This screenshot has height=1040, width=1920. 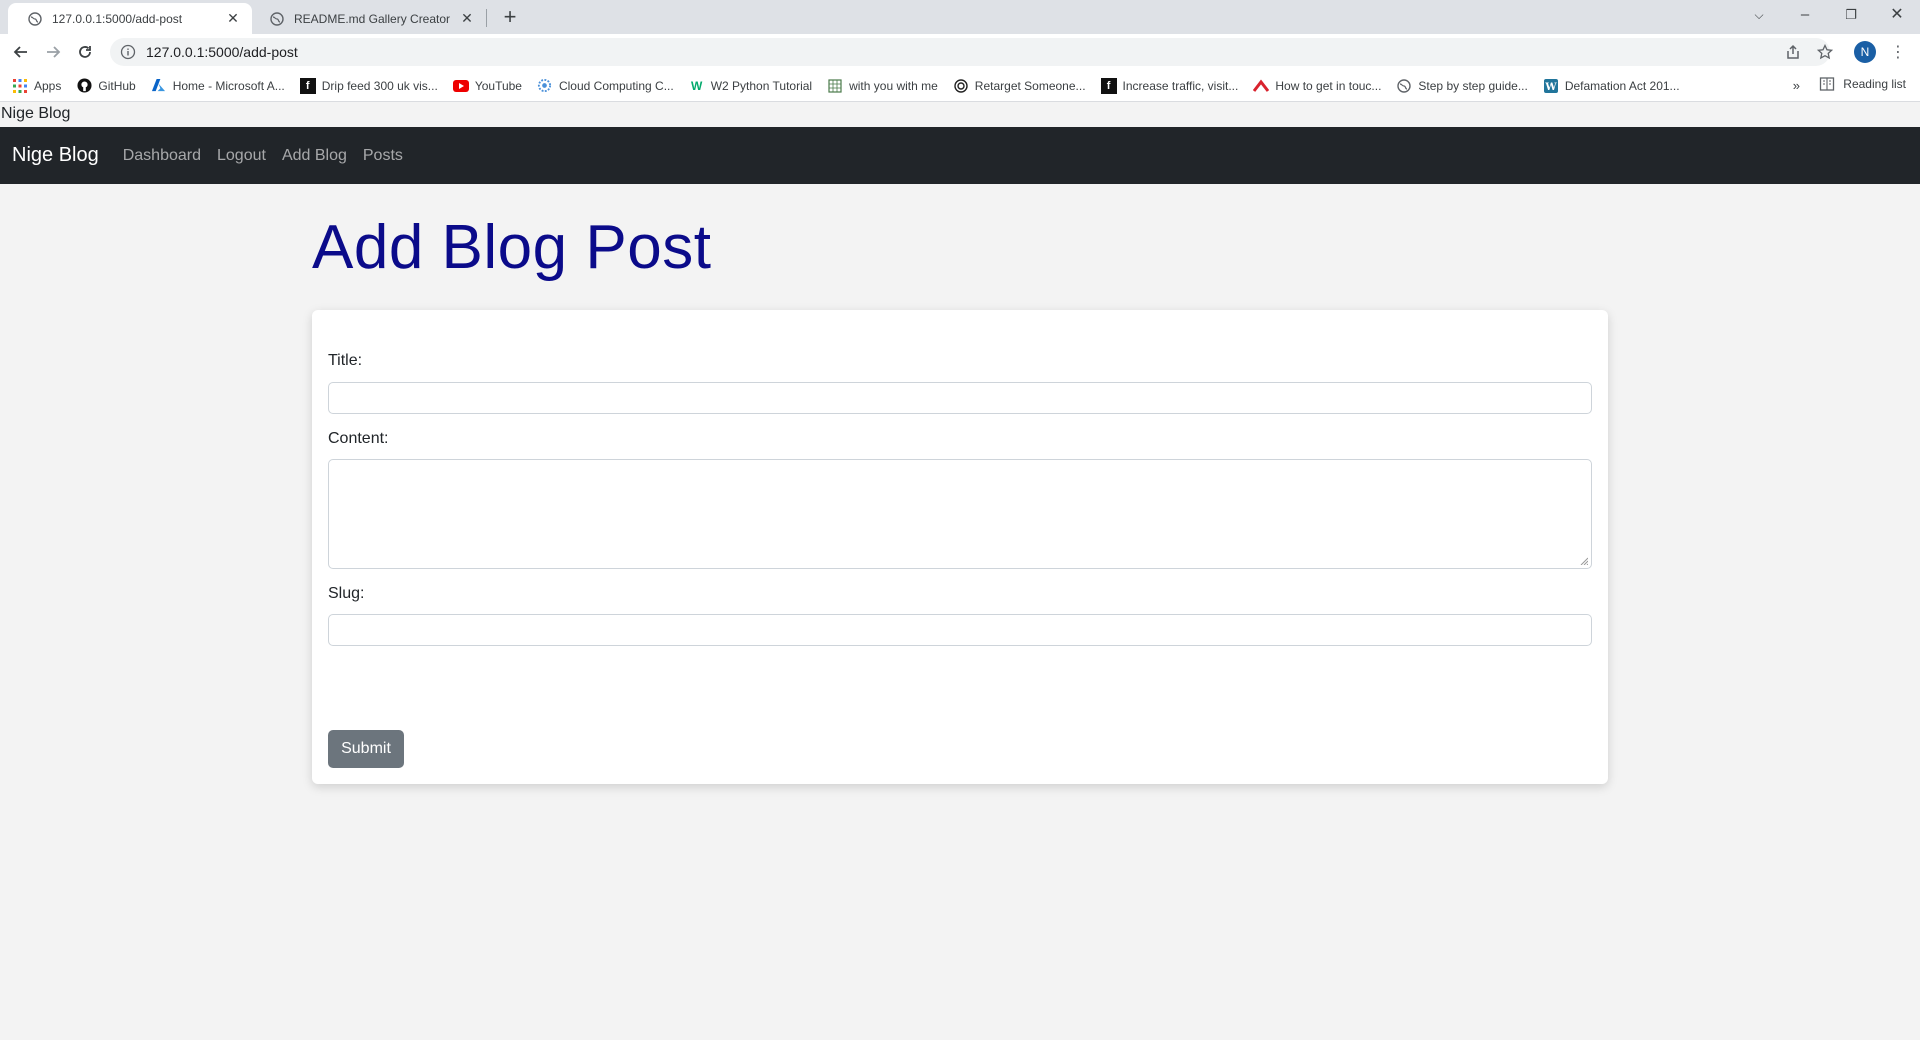 I want to click on target-icon, so click(x=961, y=86).